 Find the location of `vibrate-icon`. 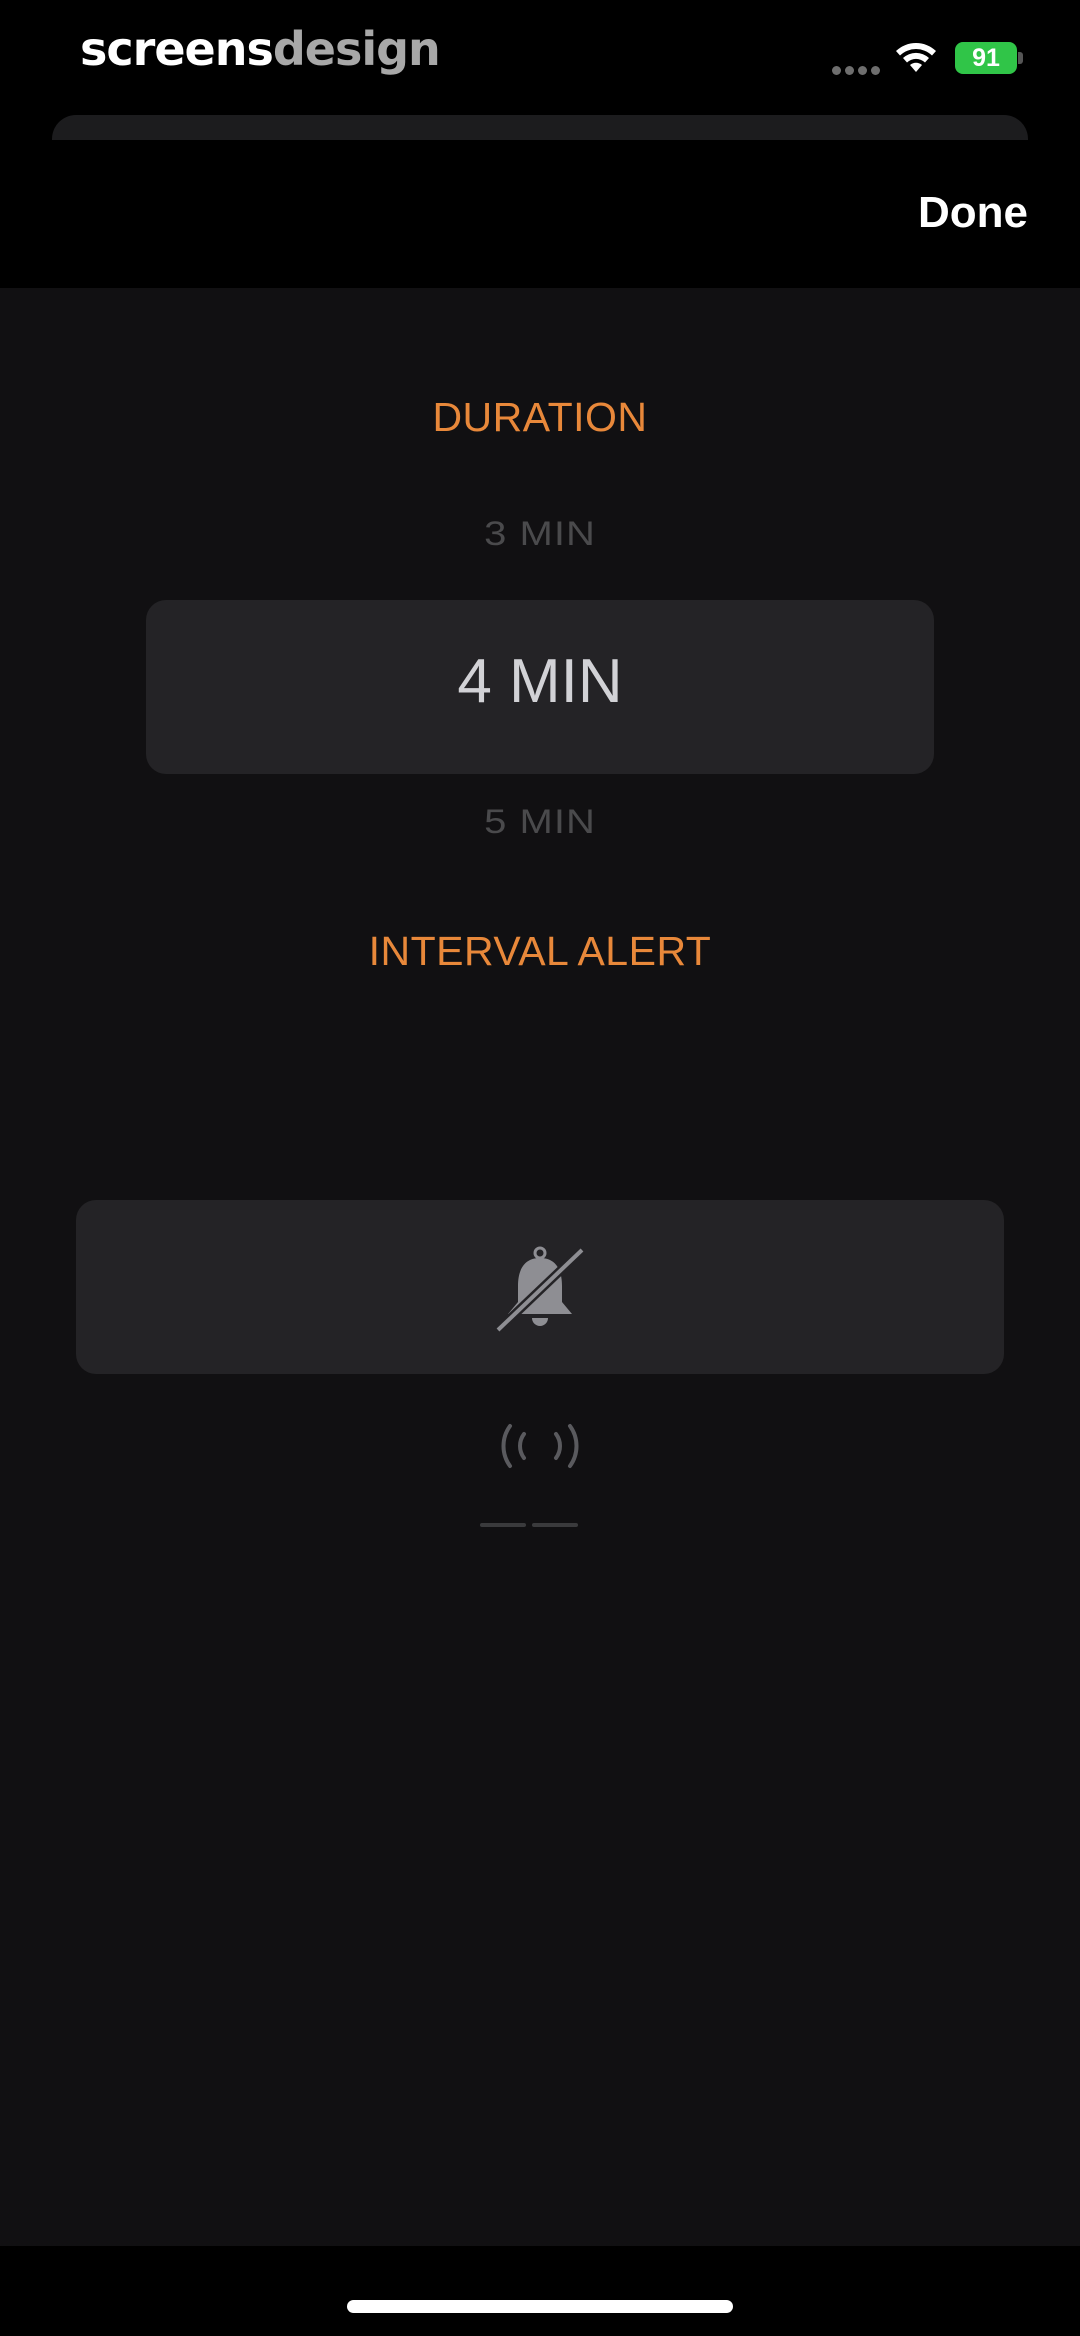

vibrate-icon is located at coordinates (540, 1446).